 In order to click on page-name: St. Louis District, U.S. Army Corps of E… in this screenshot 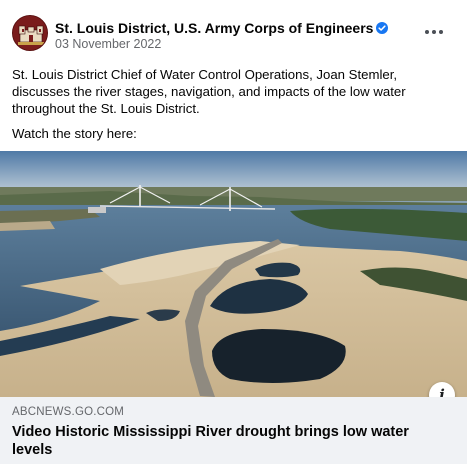, I will do `click(222, 28)`.